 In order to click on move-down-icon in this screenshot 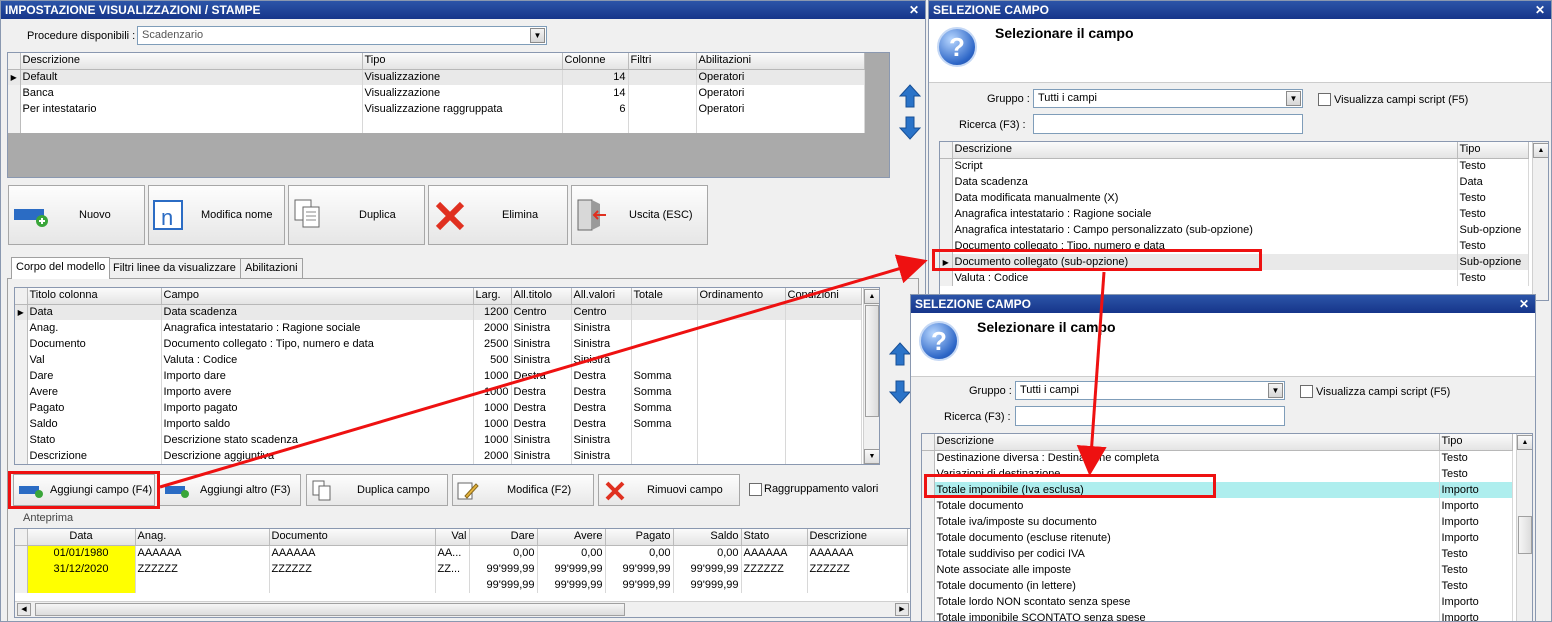, I will do `click(910, 128)`.